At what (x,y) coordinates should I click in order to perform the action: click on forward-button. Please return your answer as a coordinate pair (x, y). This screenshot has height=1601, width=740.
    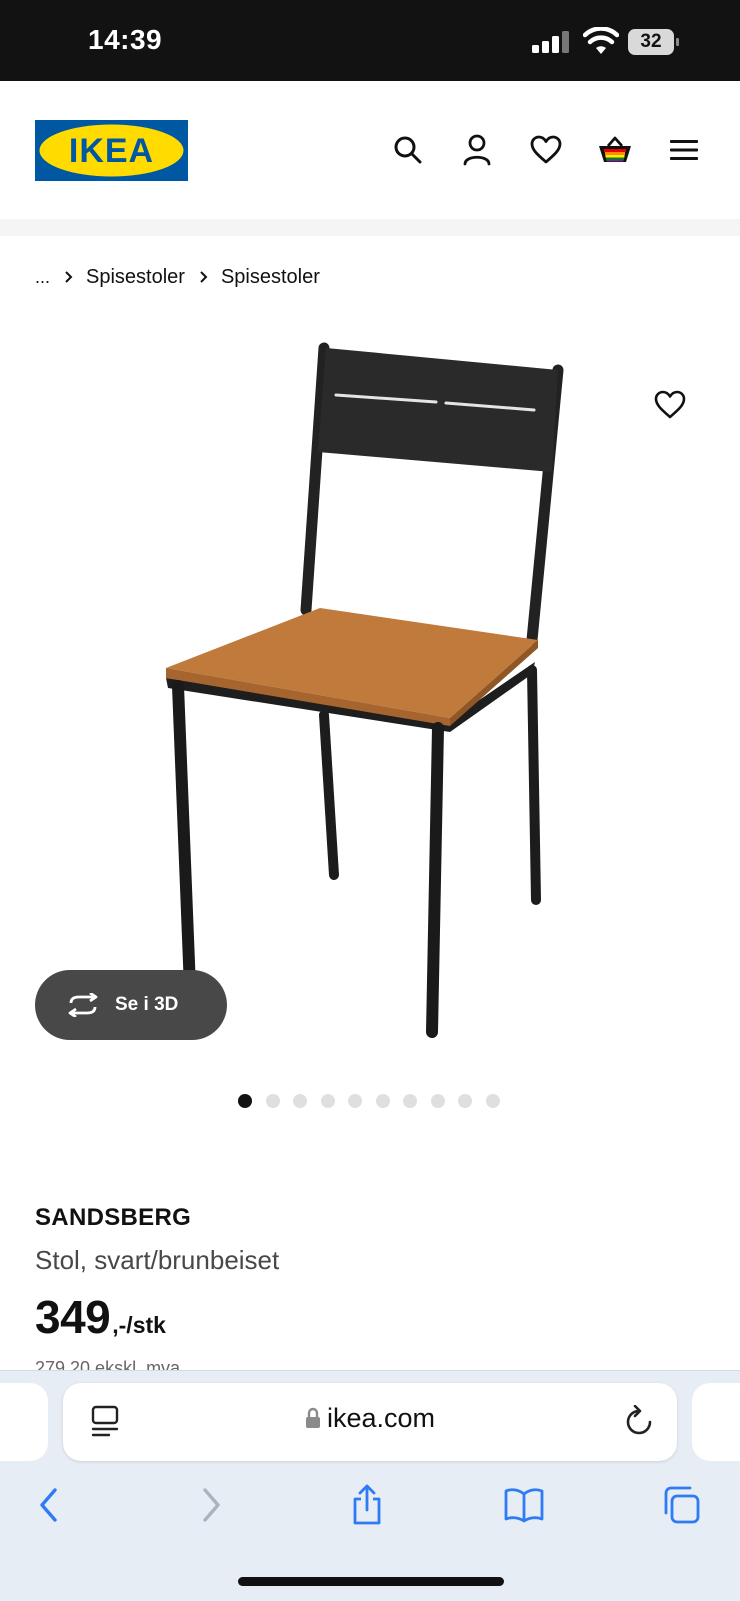
    Looking at the image, I should click on (211, 1505).